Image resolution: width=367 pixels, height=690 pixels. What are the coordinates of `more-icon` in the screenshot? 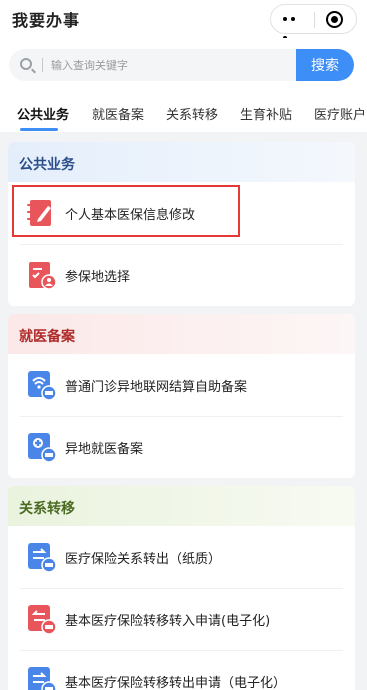 It's located at (294, 28).